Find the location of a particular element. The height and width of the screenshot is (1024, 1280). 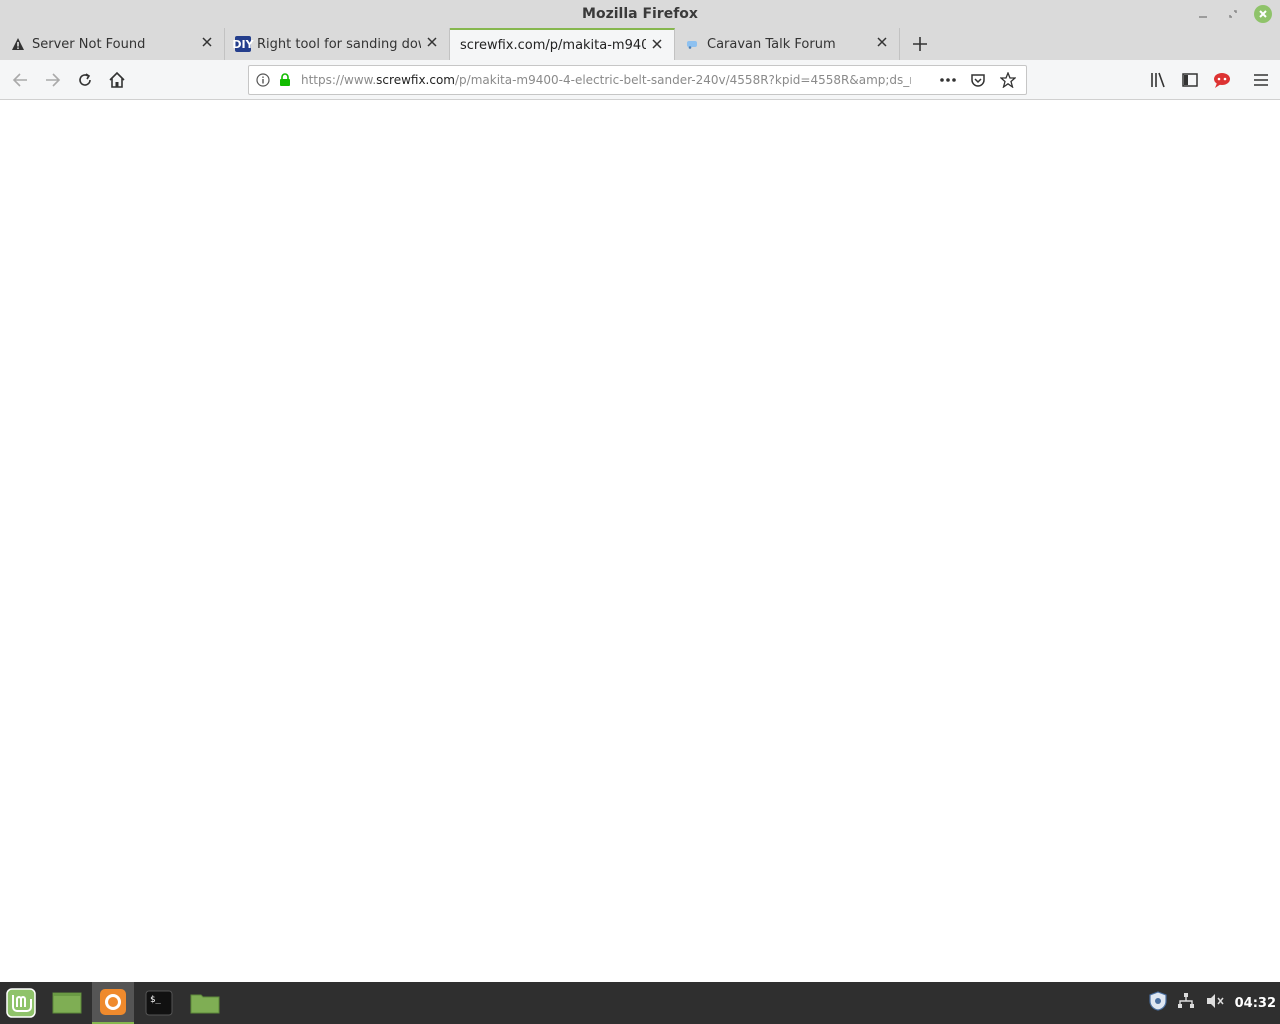

menu-button is located at coordinates (1261, 80).